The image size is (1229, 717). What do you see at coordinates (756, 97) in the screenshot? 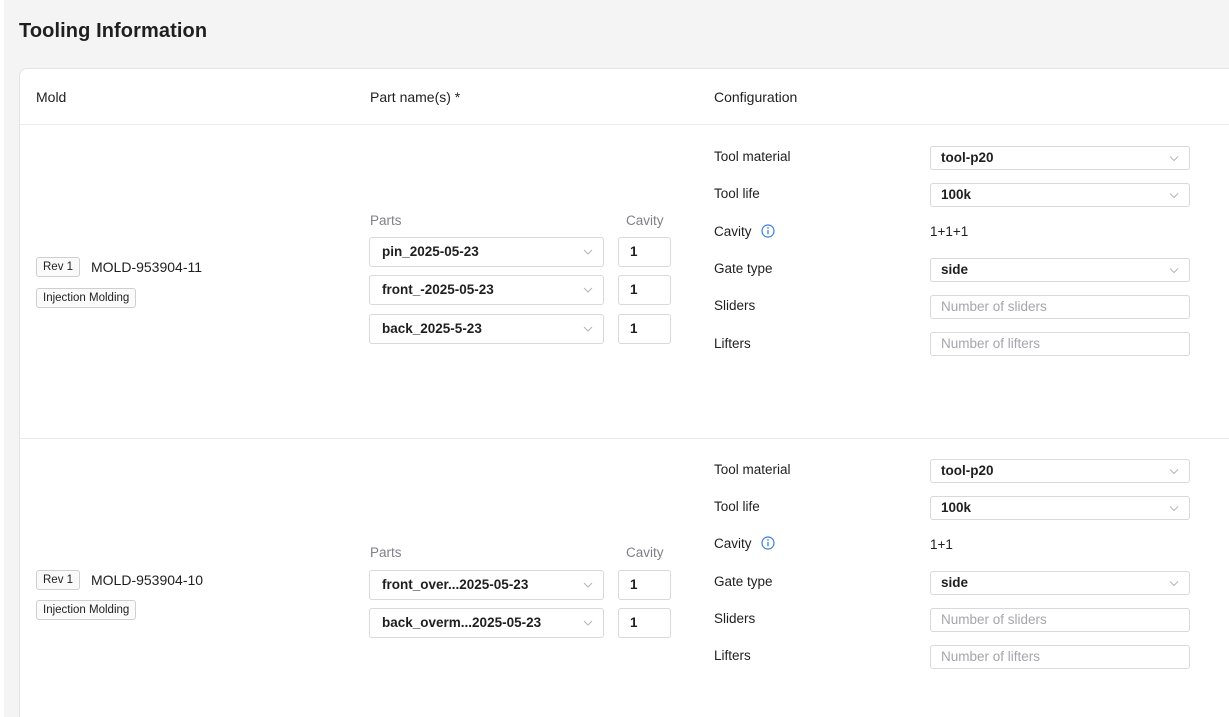
I see `header-configuration: Configuration` at bounding box center [756, 97].